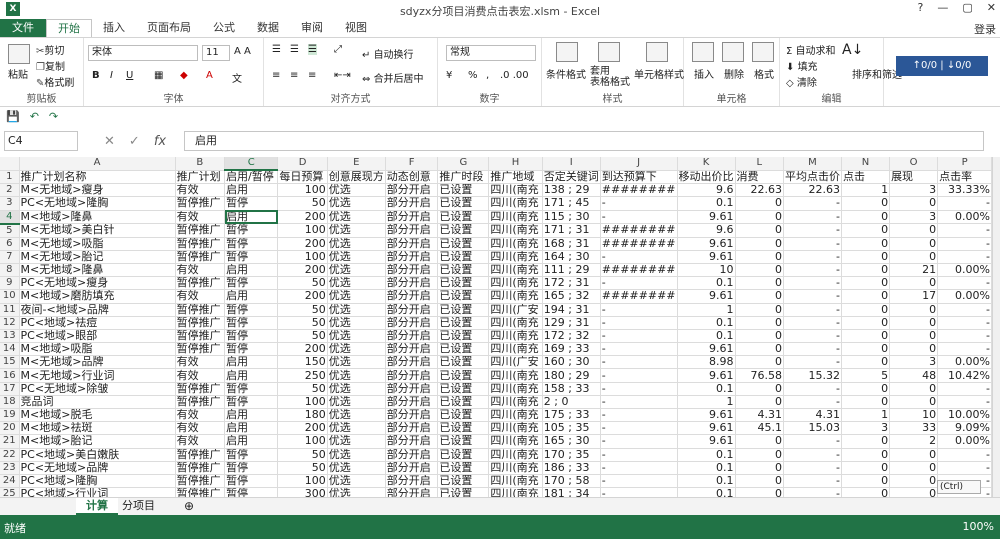 This screenshot has width=1000, height=539. I want to click on cell: 点击, so click(866, 177).